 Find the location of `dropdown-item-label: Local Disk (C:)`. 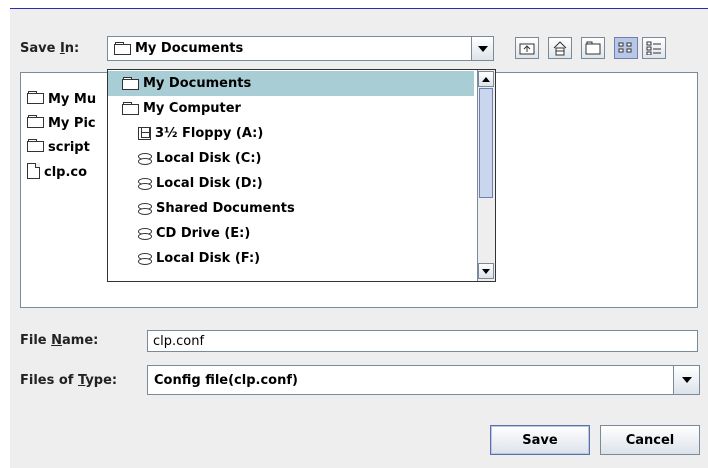

dropdown-item-label: Local Disk (C:) is located at coordinates (209, 158).